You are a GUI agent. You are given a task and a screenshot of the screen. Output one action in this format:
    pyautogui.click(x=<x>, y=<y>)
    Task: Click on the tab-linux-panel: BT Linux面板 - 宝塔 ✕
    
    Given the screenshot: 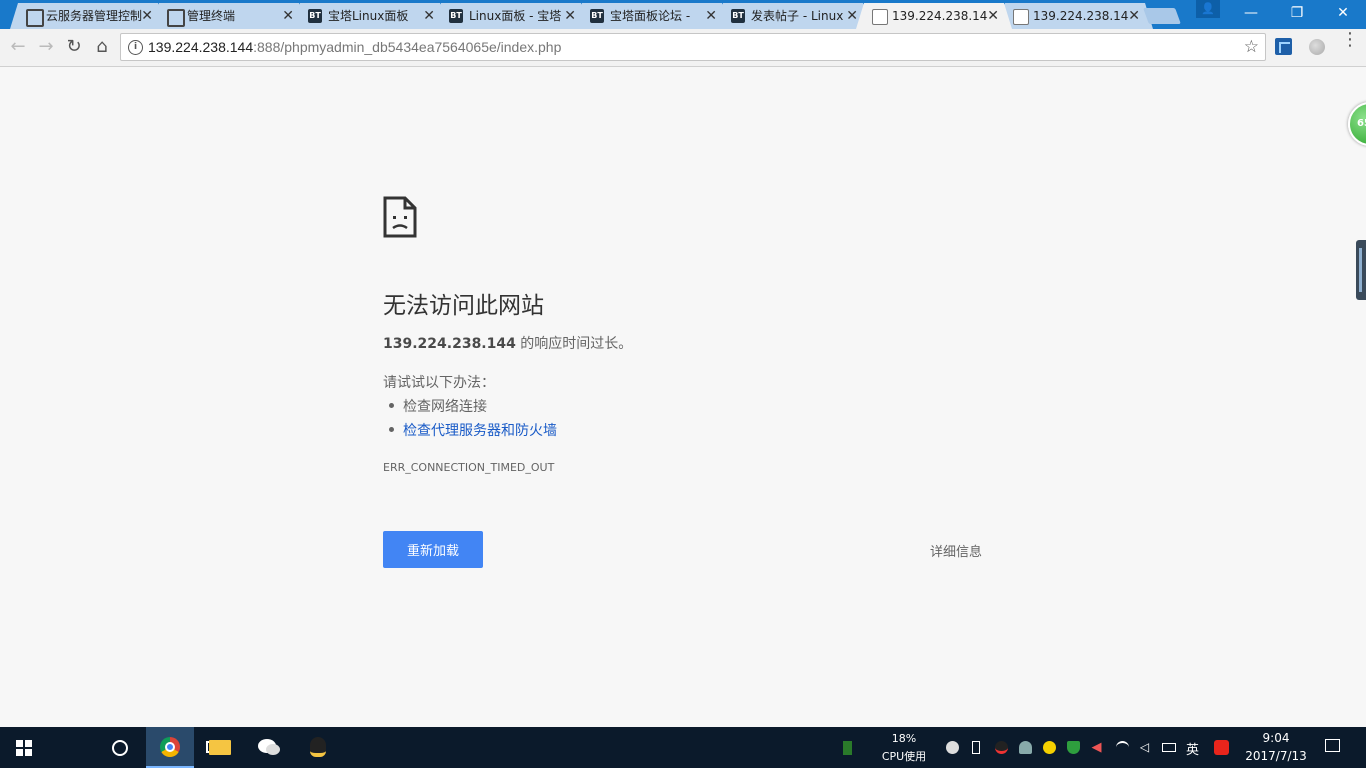 What is the action you would take?
    pyautogui.click(x=511, y=16)
    